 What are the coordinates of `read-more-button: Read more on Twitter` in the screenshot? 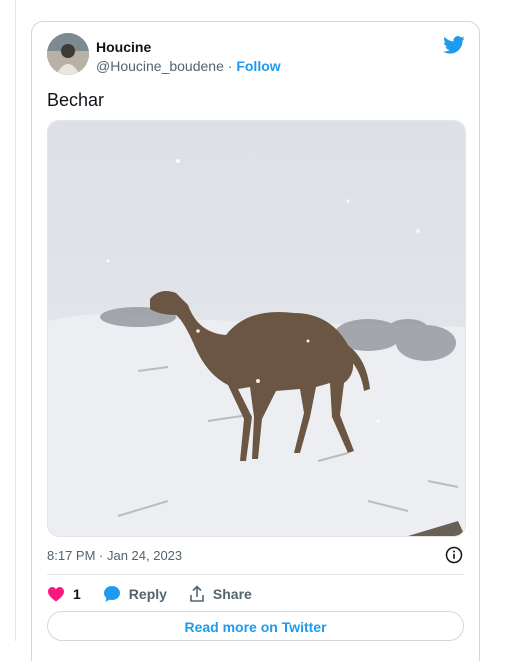 It's located at (255, 626).